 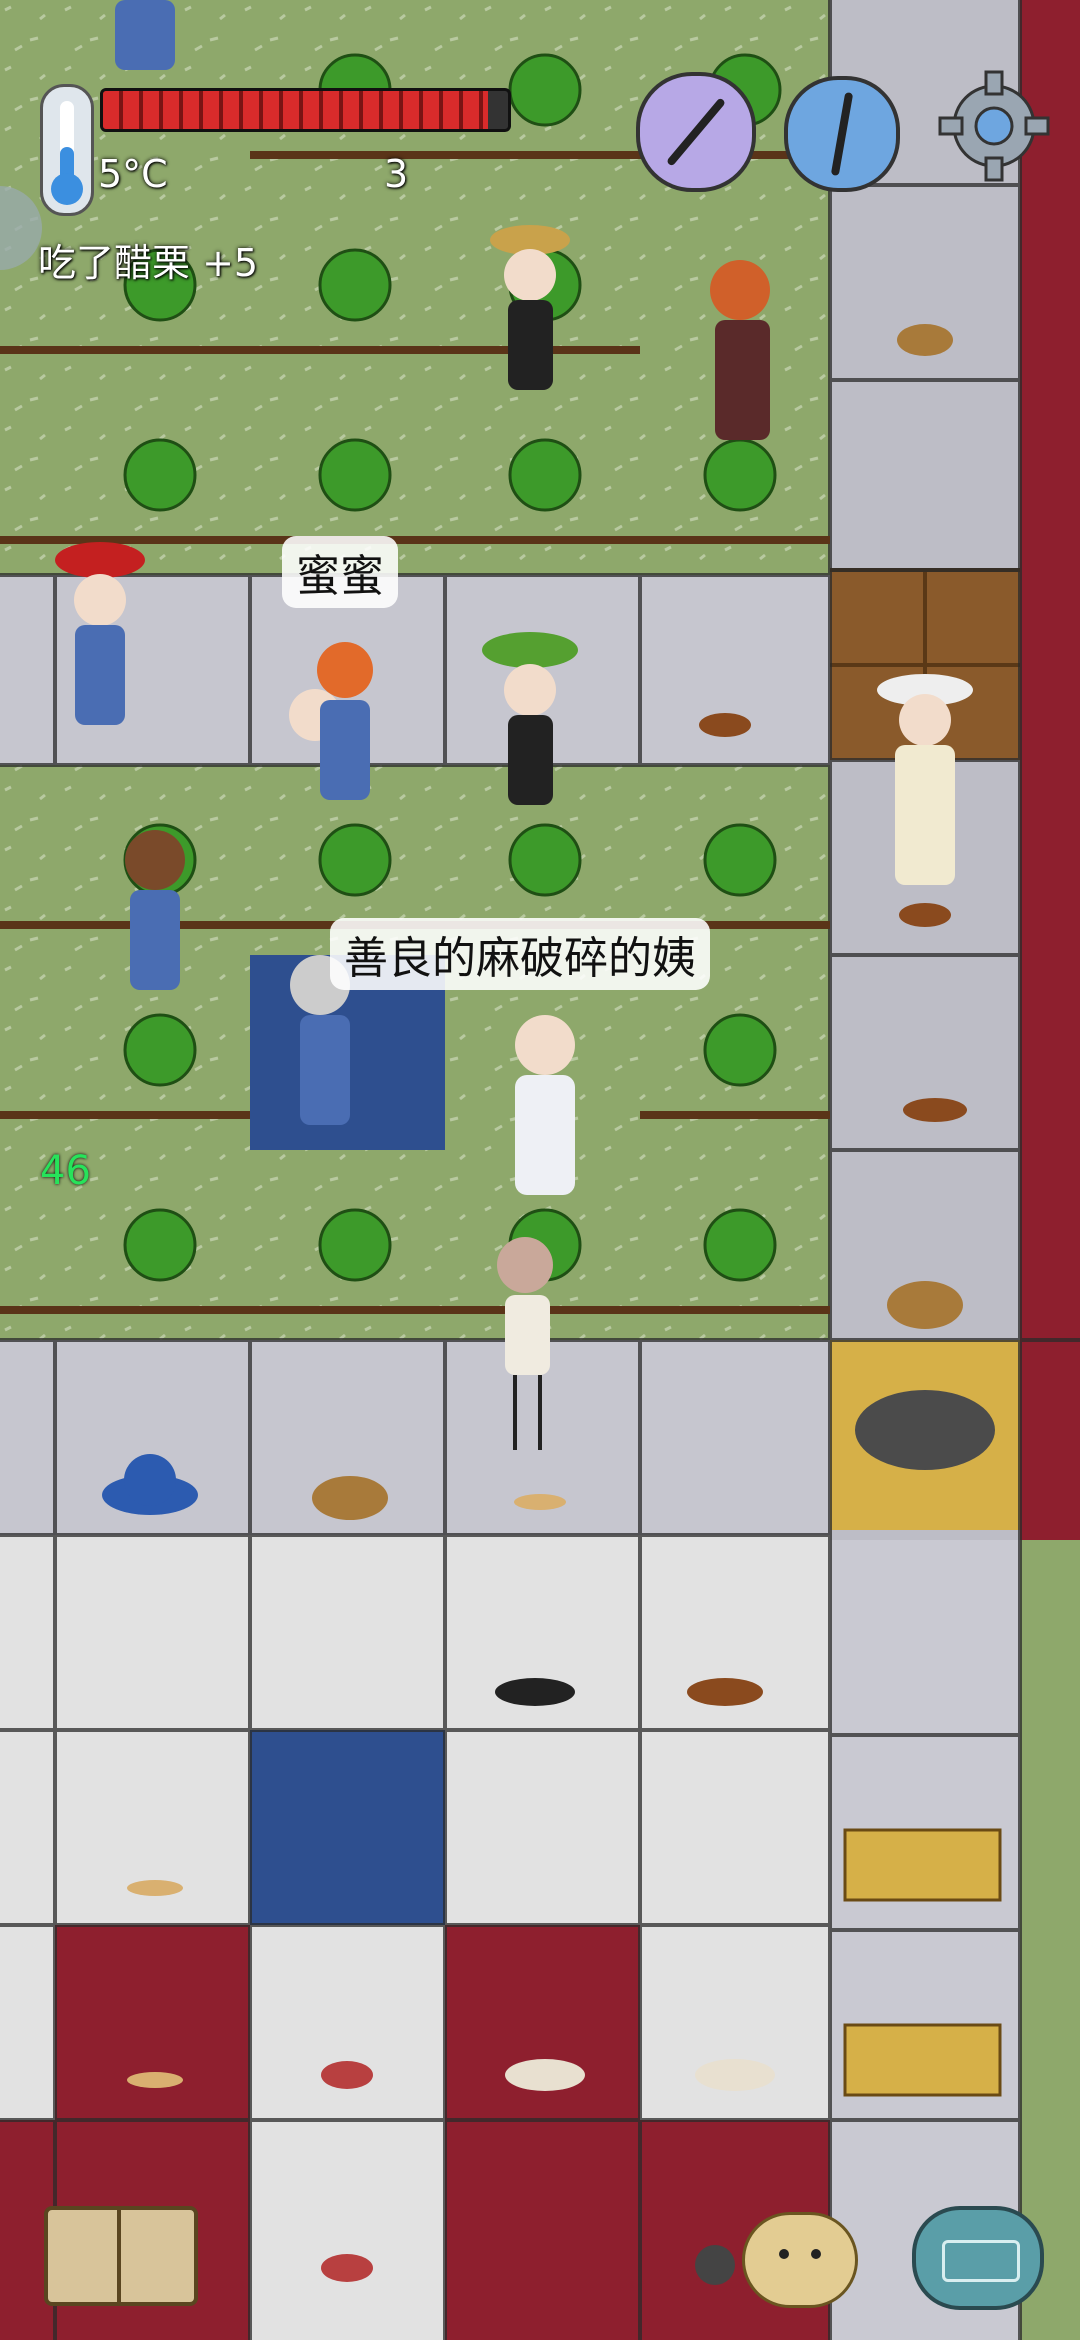 I want to click on character-top-left, so click(x=145, y=35).